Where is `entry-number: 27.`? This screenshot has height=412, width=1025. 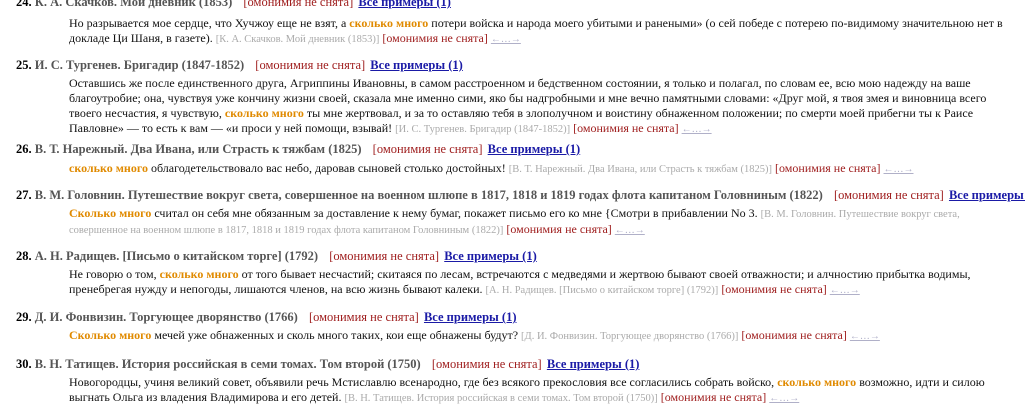
entry-number: 27. is located at coordinates (24, 195).